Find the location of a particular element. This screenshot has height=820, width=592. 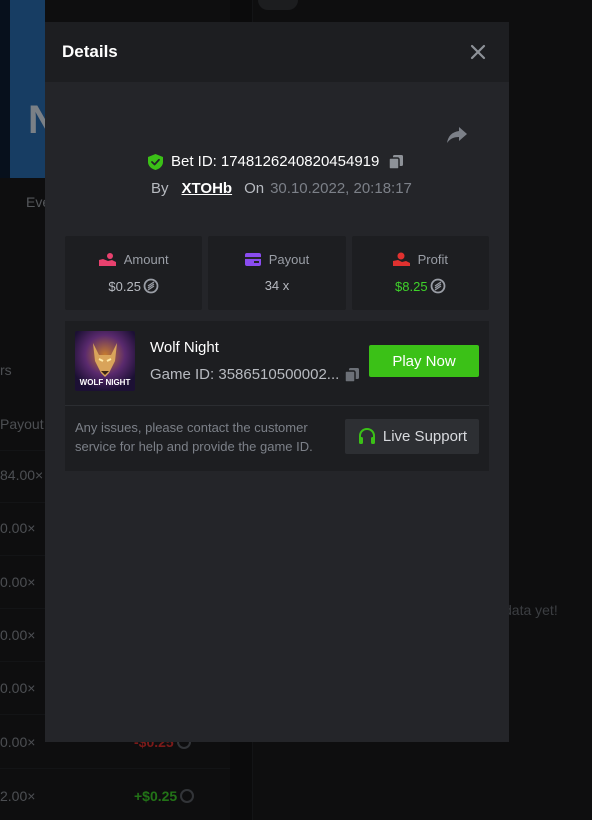

stat-profit-label: Profit is located at coordinates (432, 259).